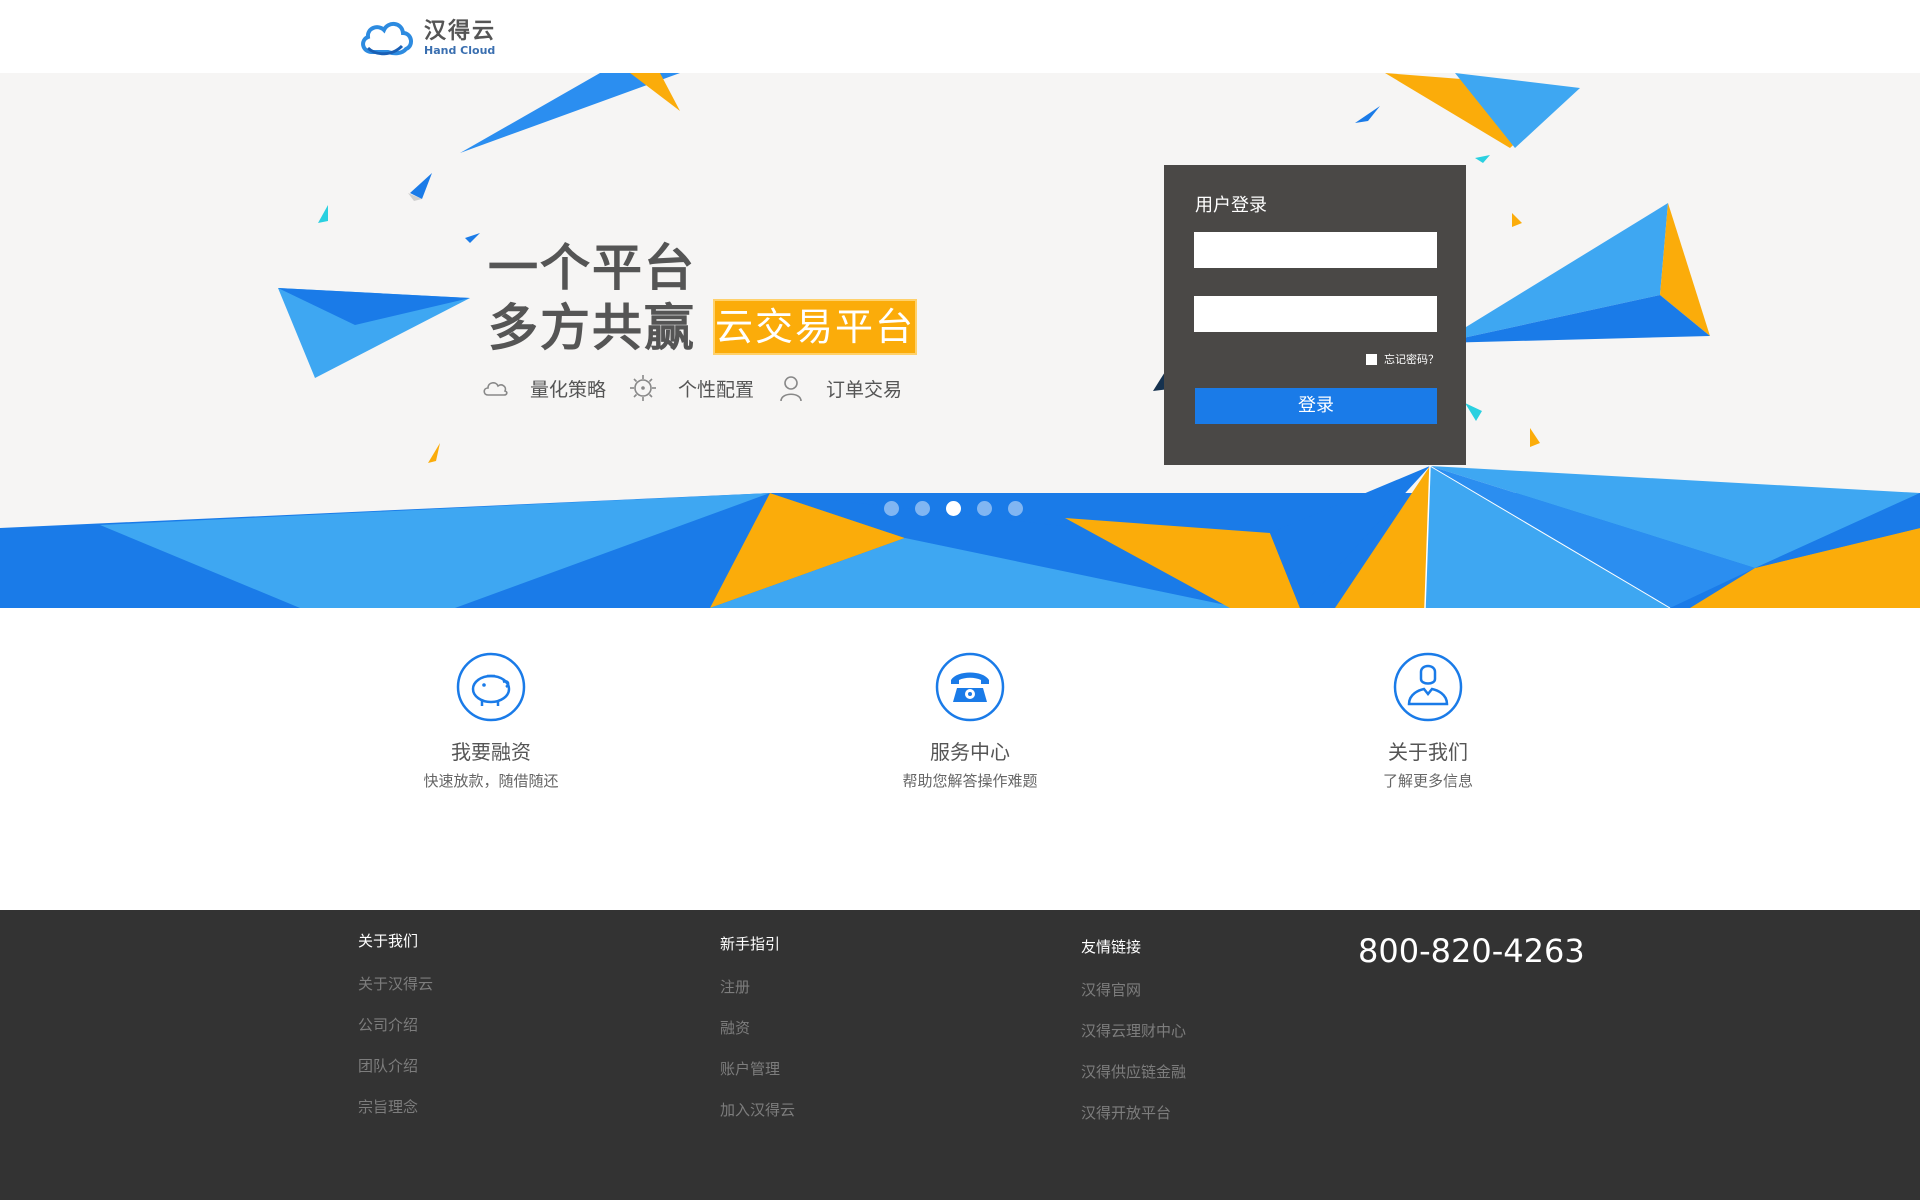 This screenshot has height=1200, width=1920. What do you see at coordinates (395, 983) in the screenshot?
I see `footer-link: 关于汉得云` at bounding box center [395, 983].